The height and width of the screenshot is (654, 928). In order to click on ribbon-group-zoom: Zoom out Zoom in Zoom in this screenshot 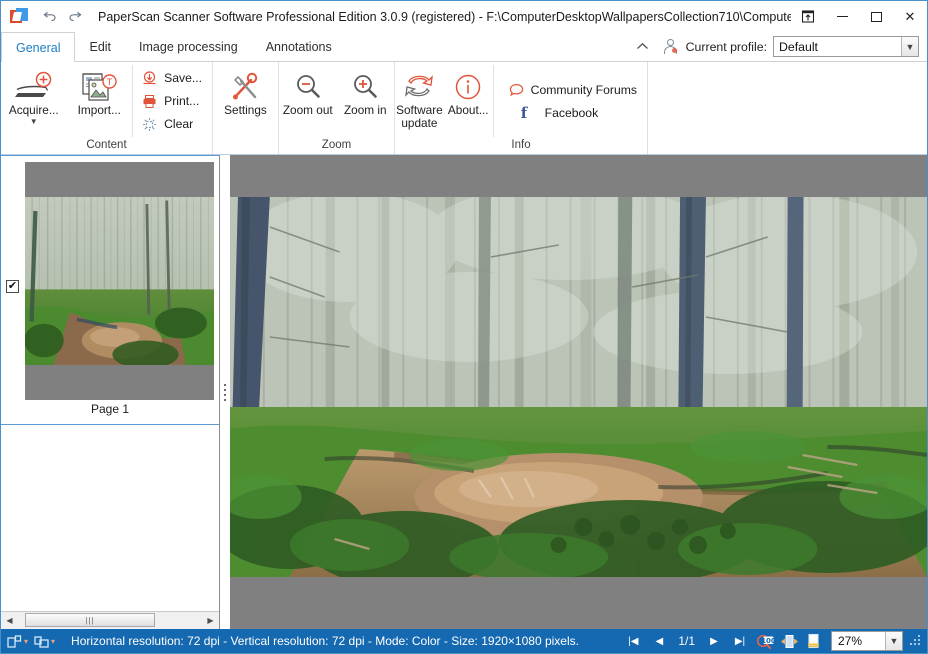, I will do `click(337, 108)`.